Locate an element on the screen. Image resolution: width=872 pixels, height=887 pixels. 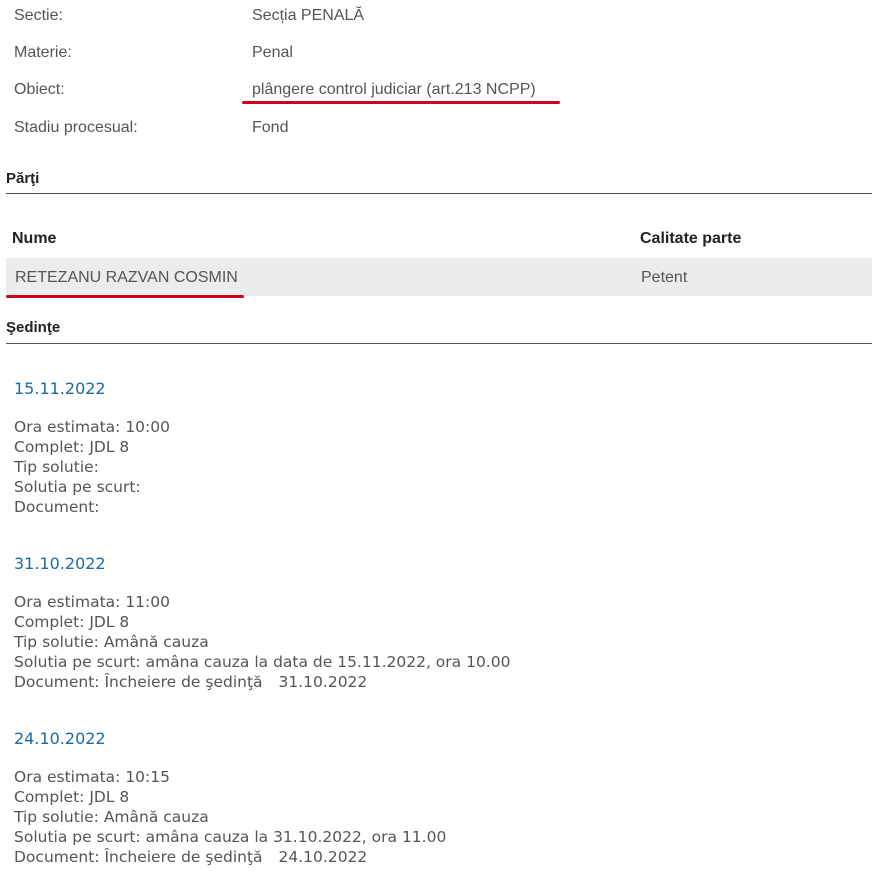
info-value: plângere control judiciar (art.213 NCPP) is located at coordinates (394, 89).